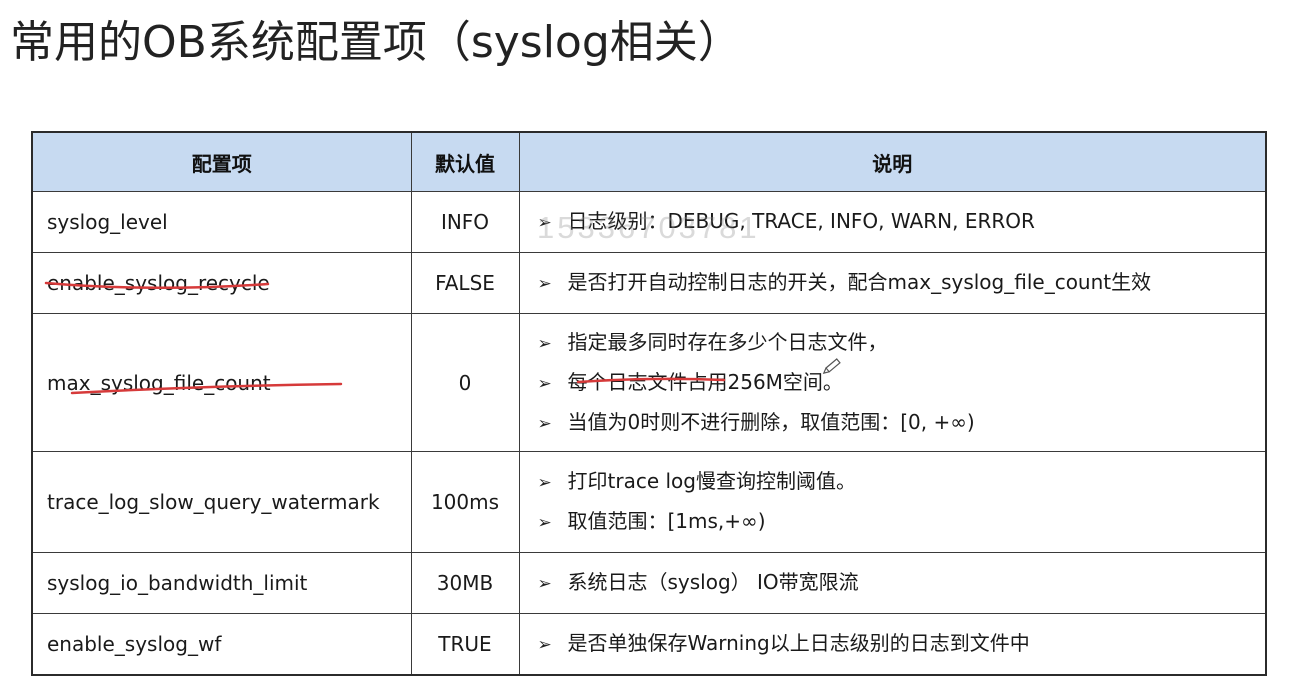 This screenshot has height=676, width=1289. What do you see at coordinates (221, 222) in the screenshot?
I see `config-name: syslog_level` at bounding box center [221, 222].